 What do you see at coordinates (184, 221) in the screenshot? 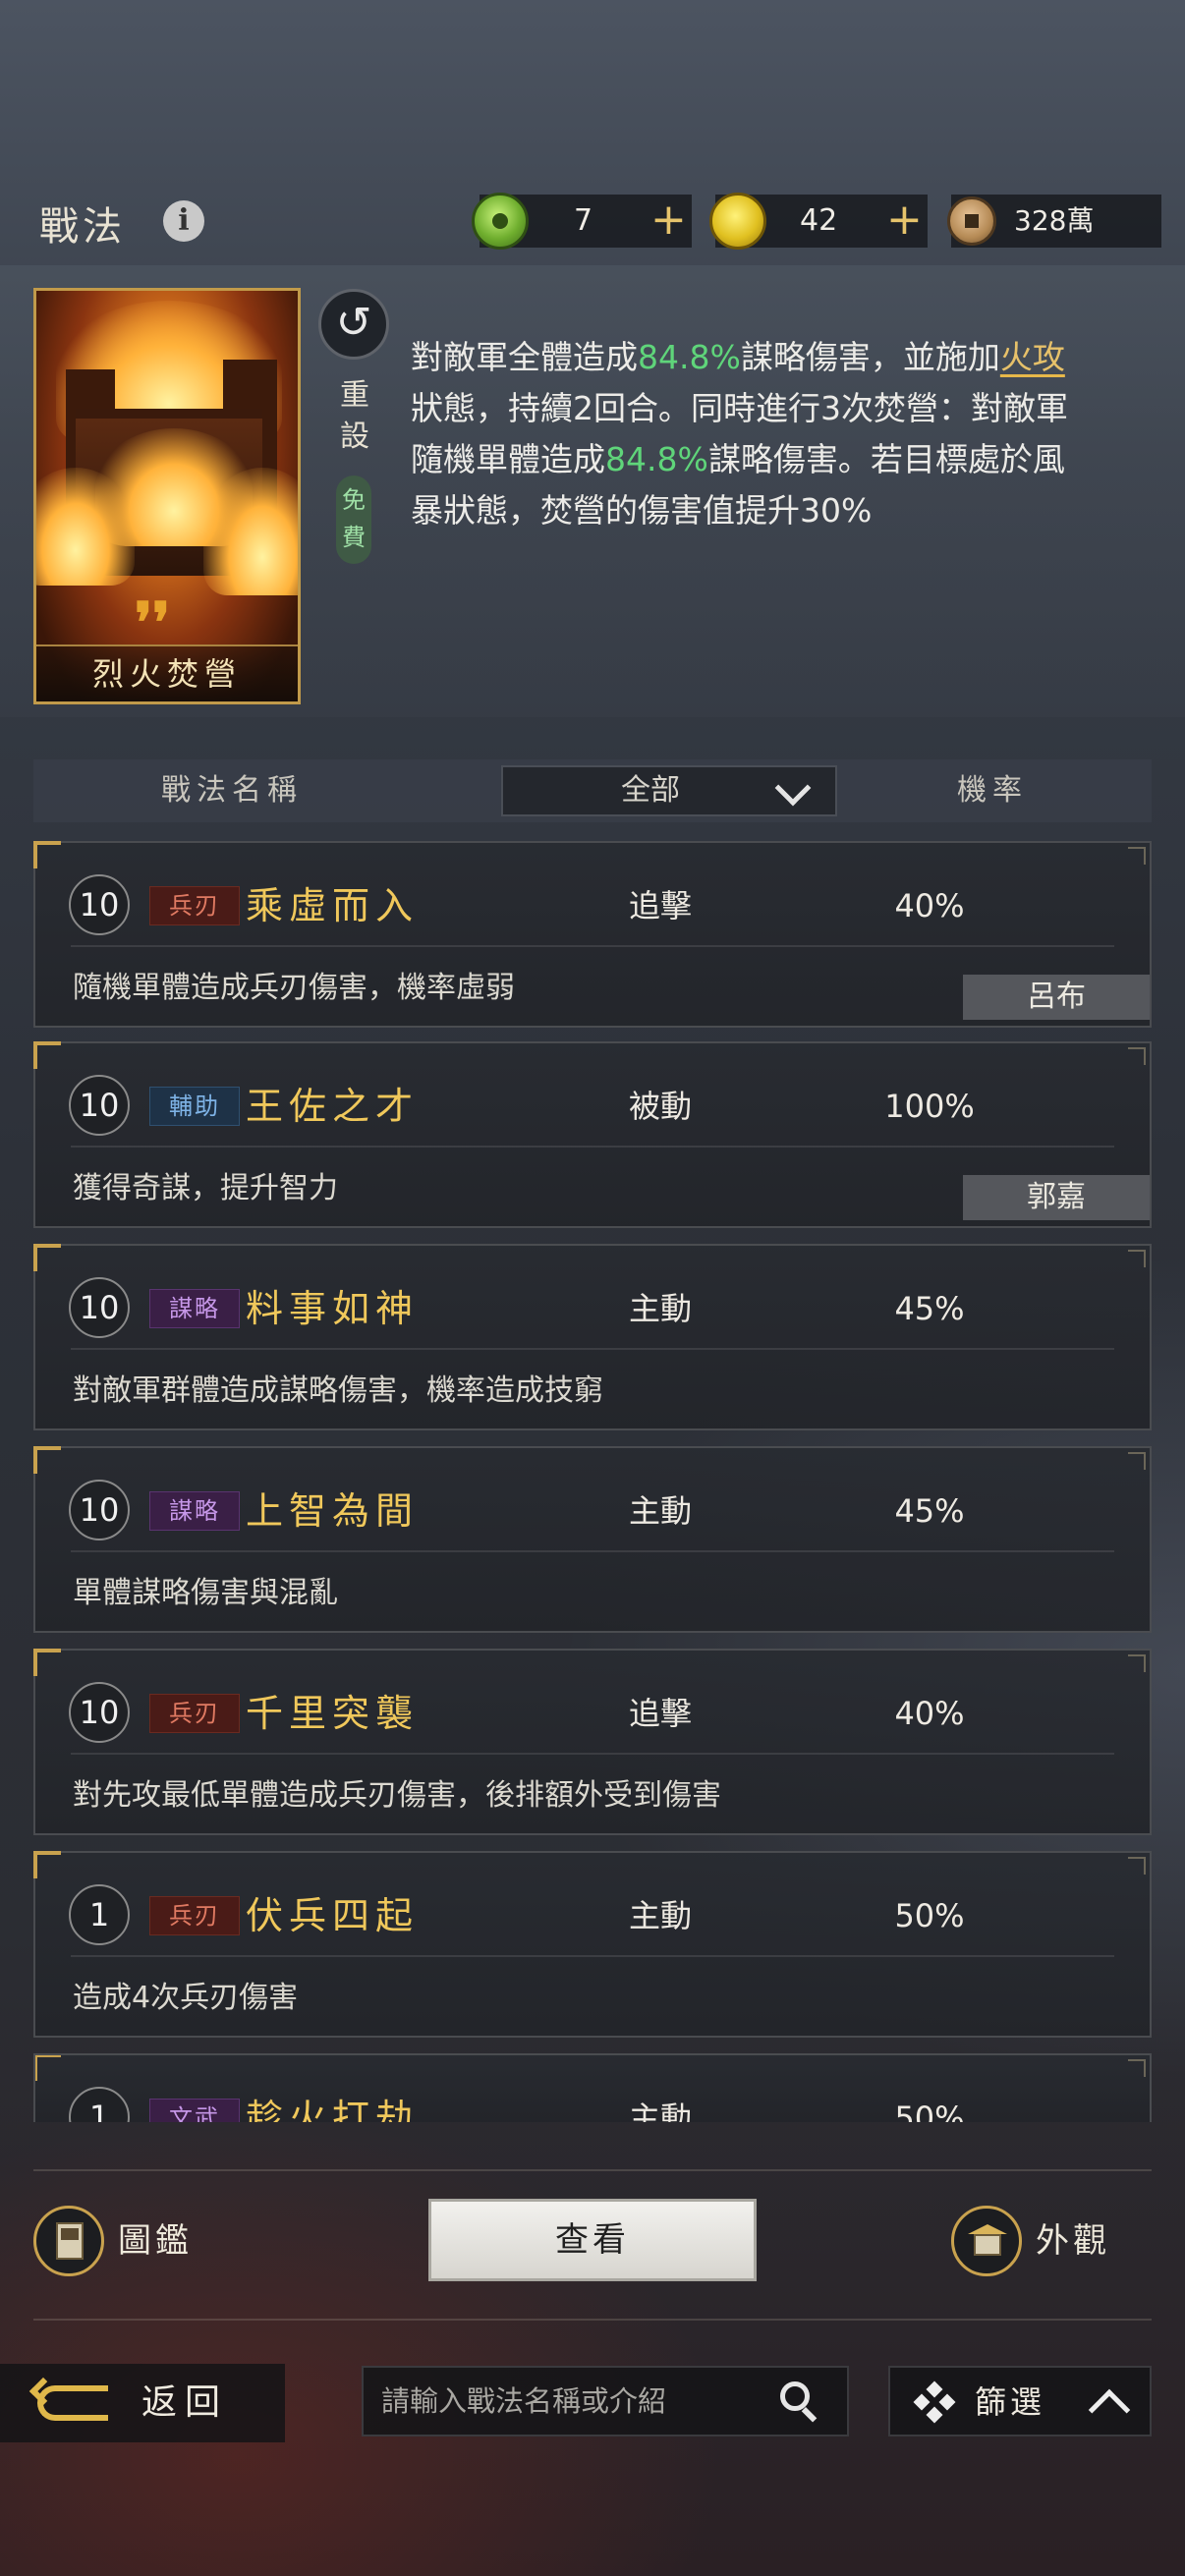
I see `info-icon: i` at bounding box center [184, 221].